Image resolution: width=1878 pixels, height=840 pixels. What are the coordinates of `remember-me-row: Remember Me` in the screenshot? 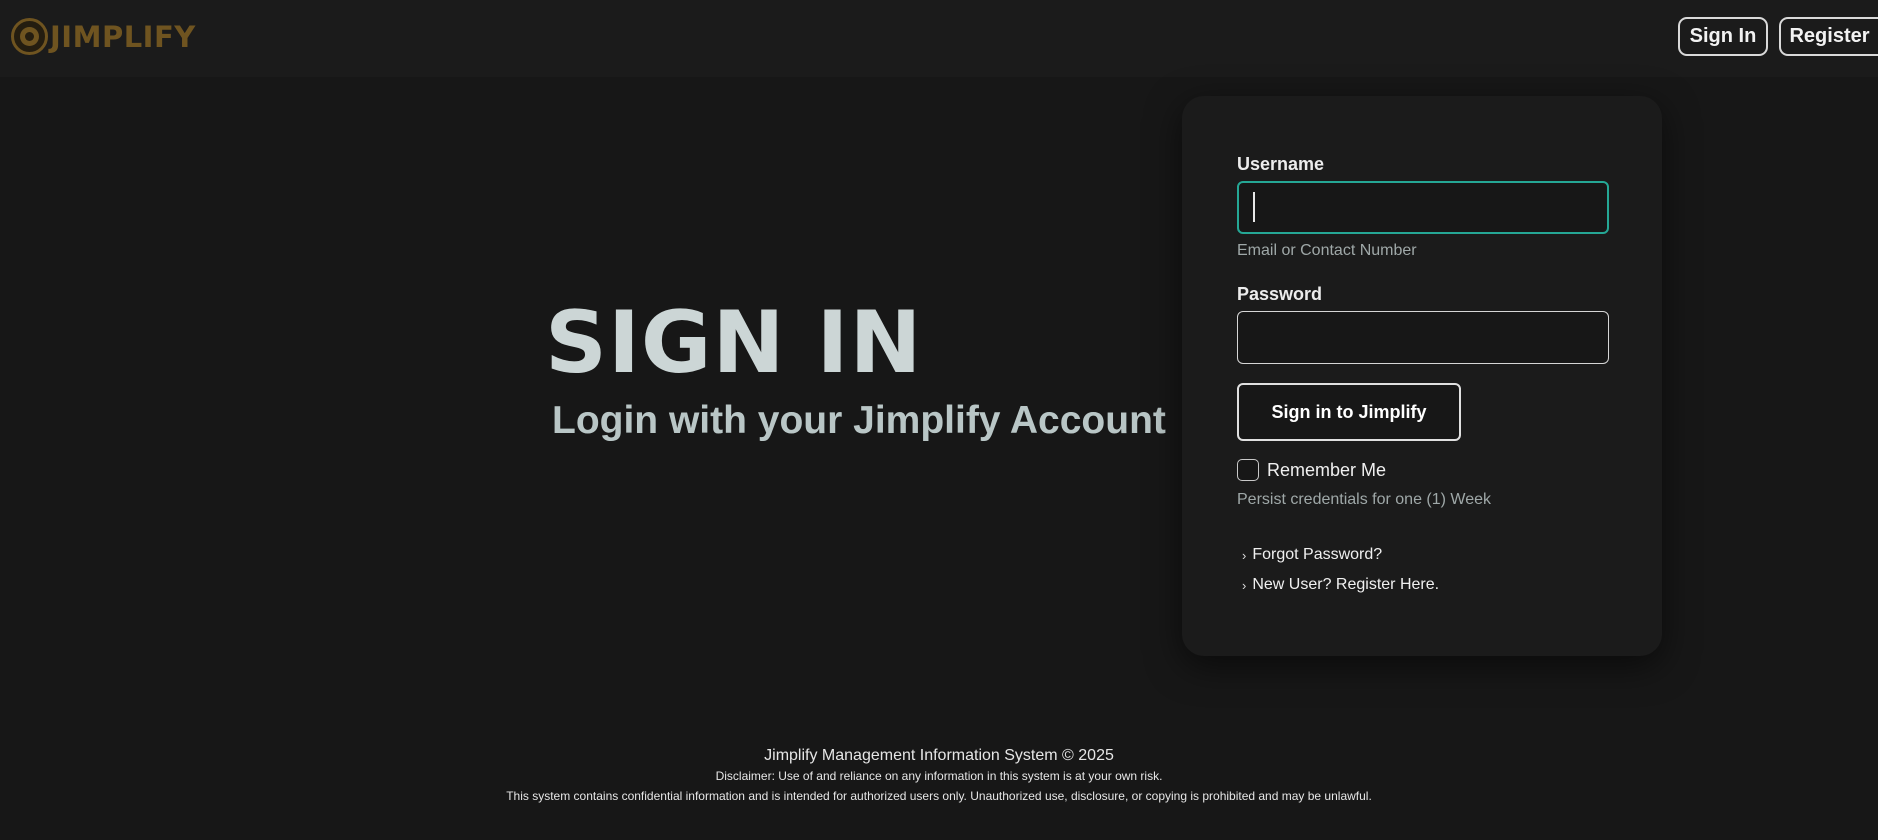 It's located at (1311, 470).